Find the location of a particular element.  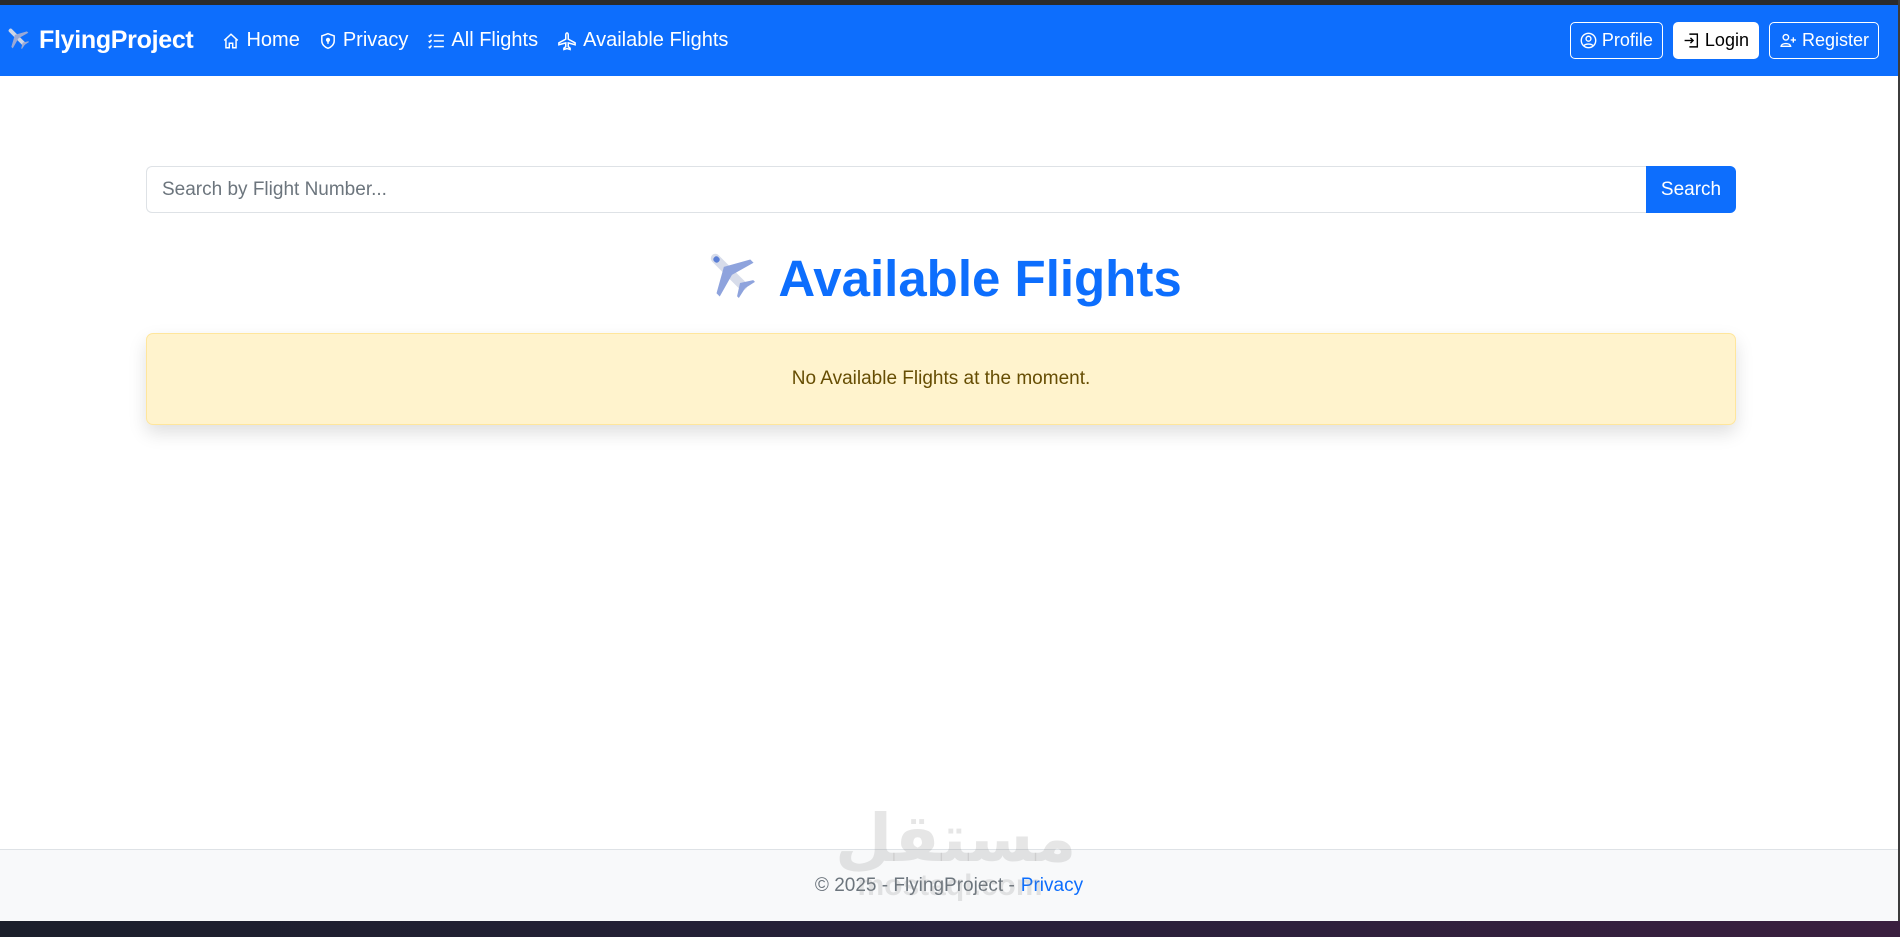

register-button: Register is located at coordinates (1823, 40).